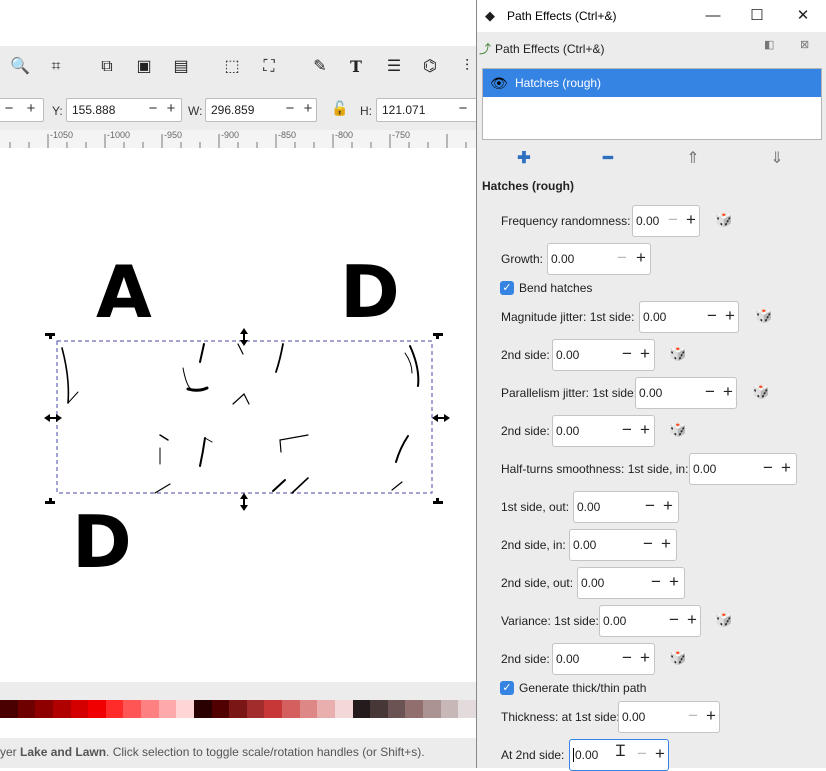 The image size is (826, 771). I want to click on frequency-randomness-spin: 0.00 − +, so click(666, 221).